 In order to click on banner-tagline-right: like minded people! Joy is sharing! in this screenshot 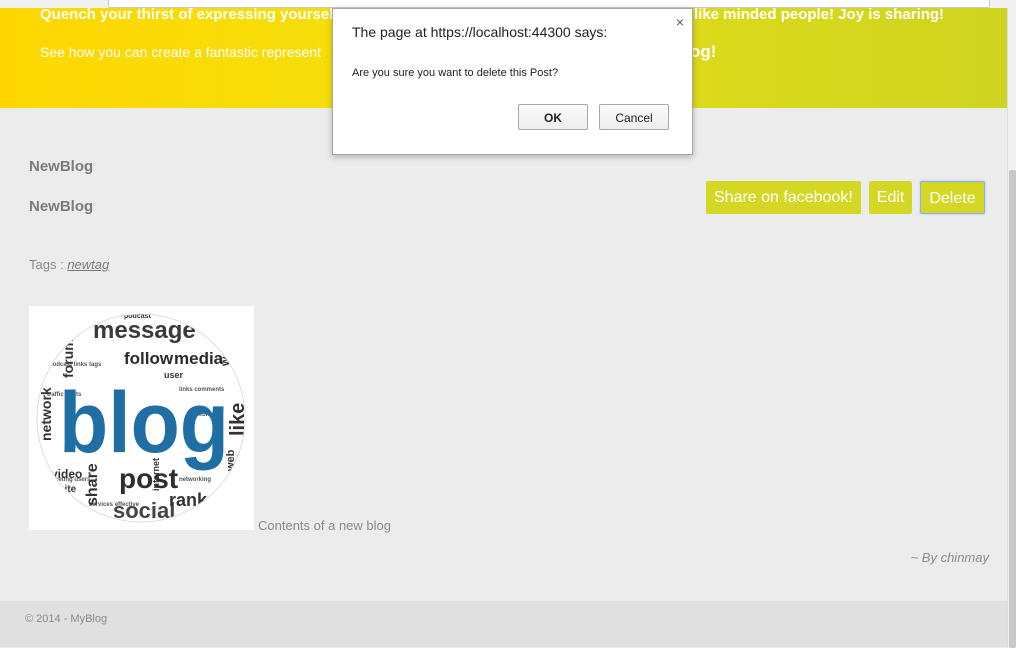, I will do `click(819, 14)`.